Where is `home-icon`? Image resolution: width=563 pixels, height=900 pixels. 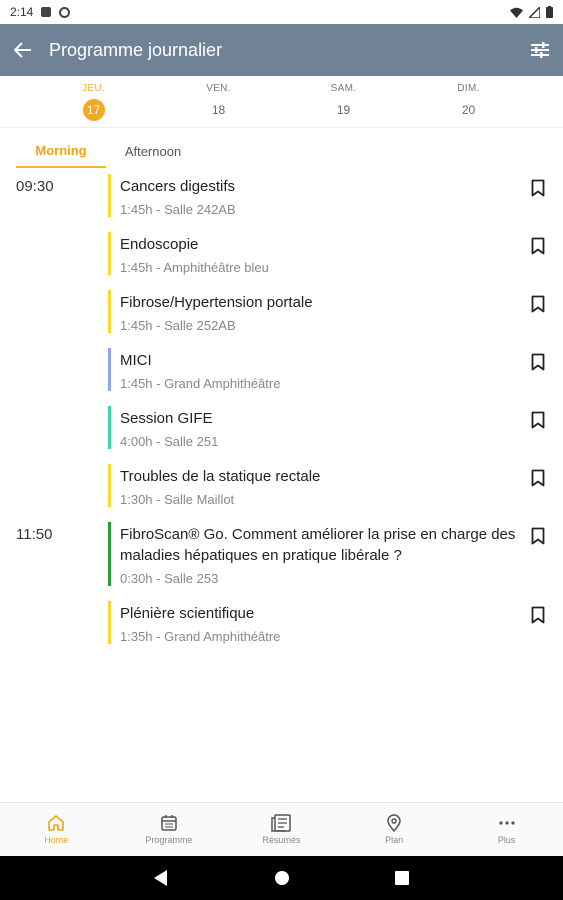 home-icon is located at coordinates (56, 823).